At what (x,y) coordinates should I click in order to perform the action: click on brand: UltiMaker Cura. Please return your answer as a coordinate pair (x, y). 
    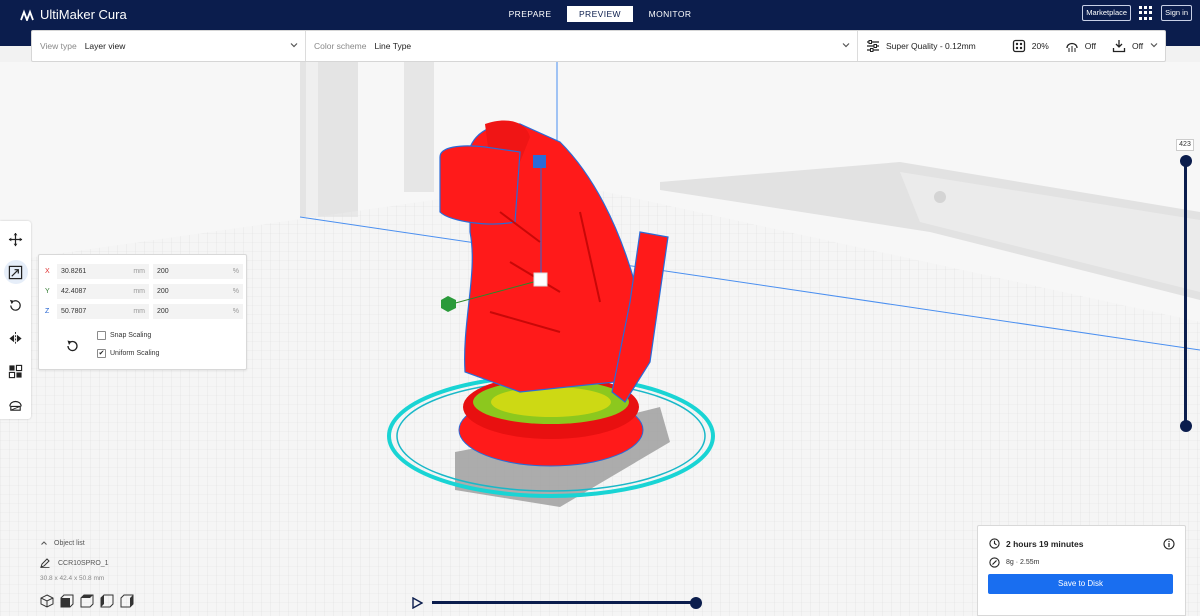
    Looking at the image, I should click on (73, 14).